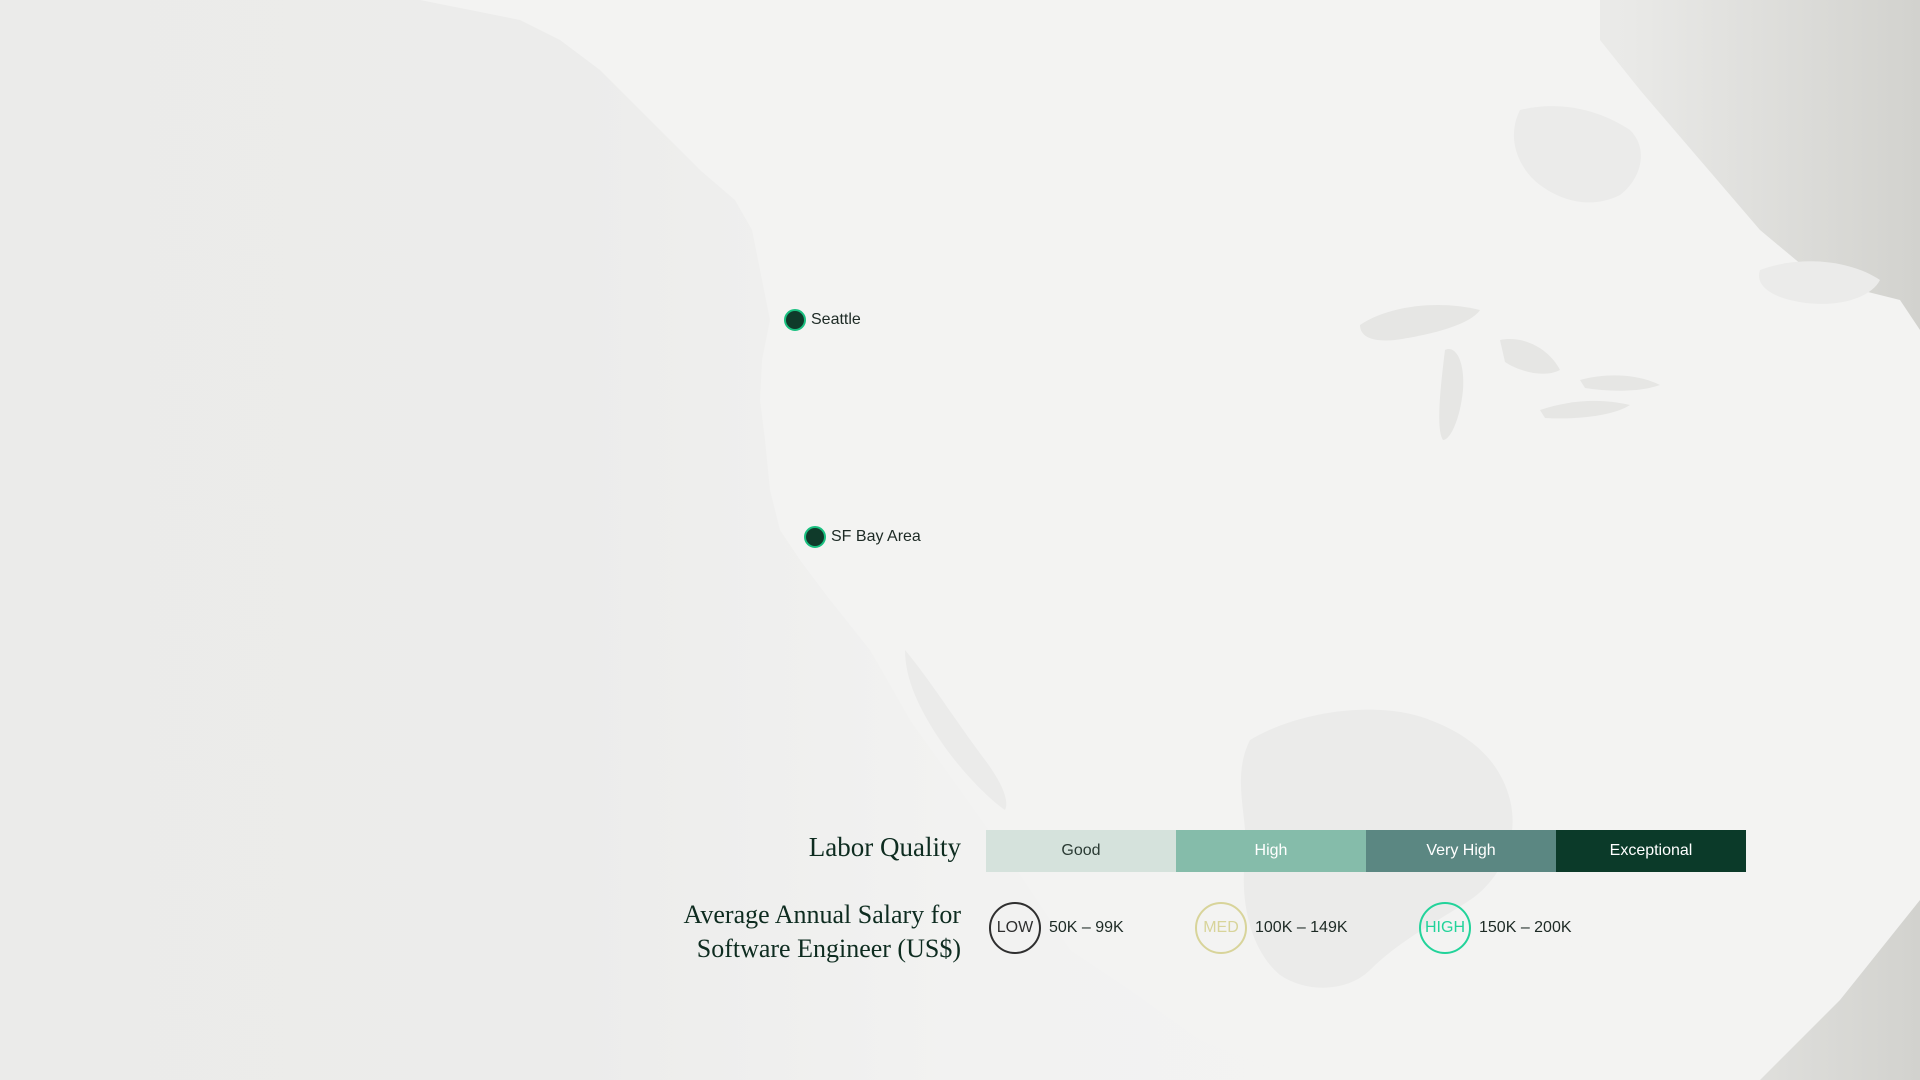  I want to click on quality-level-label: High, so click(1271, 850).